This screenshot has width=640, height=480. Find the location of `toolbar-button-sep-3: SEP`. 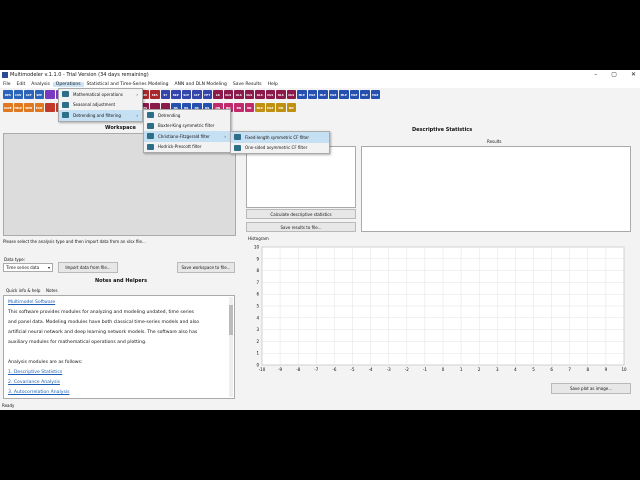

toolbar-button-sep-3: SEP is located at coordinates (39, 94).